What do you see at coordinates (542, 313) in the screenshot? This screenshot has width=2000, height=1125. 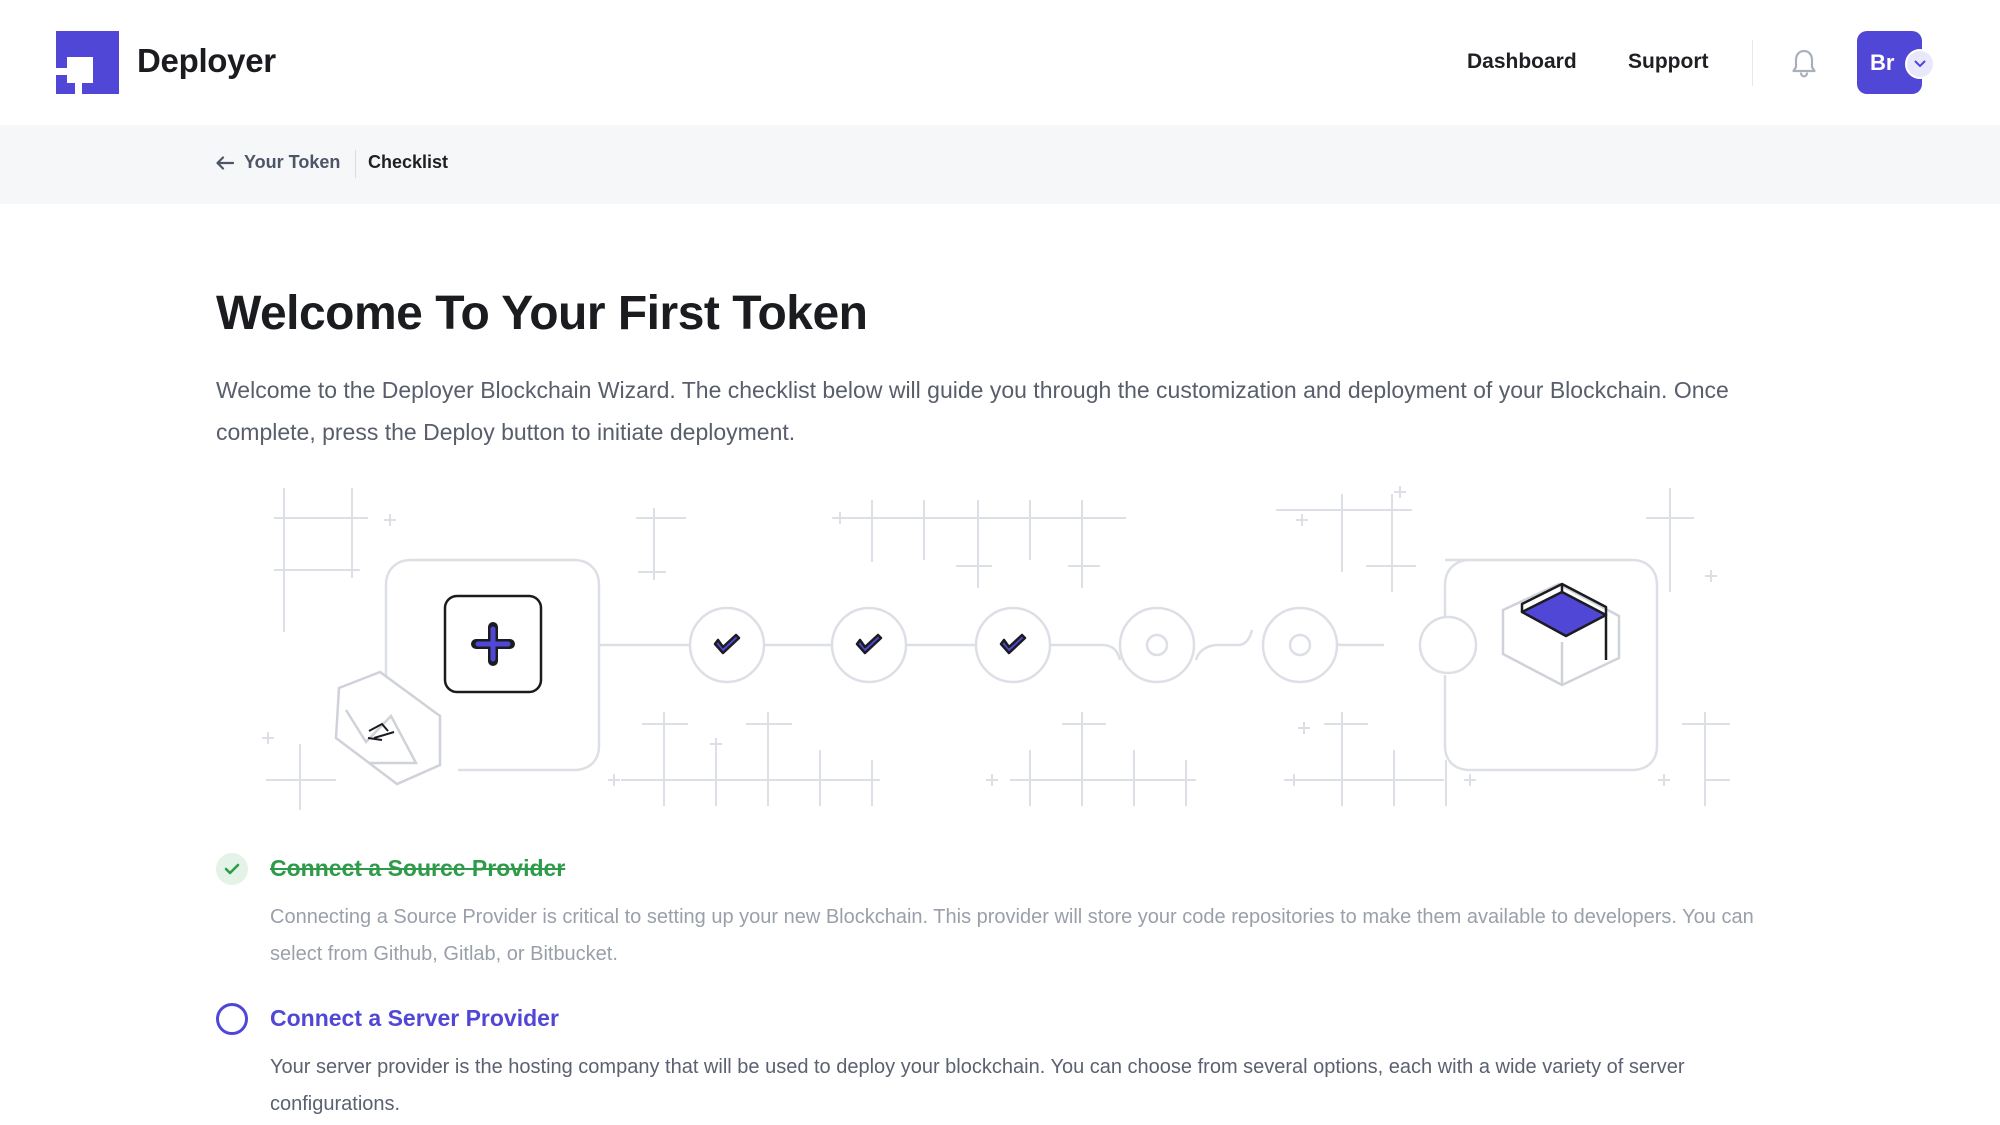 I see `page-title: Welcome To Your First Token` at bounding box center [542, 313].